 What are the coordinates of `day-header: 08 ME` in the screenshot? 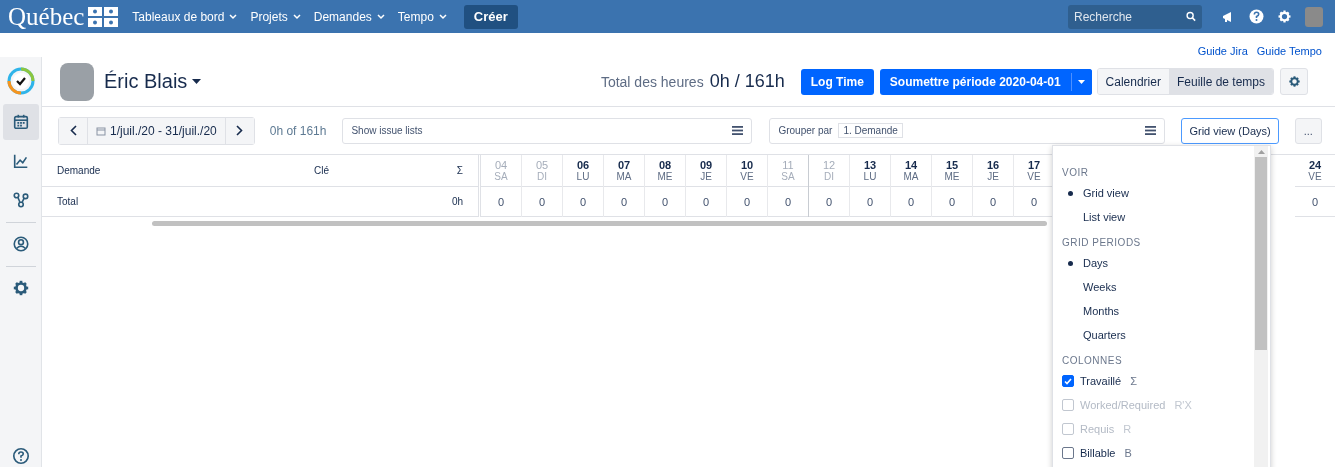 It's located at (665, 171).